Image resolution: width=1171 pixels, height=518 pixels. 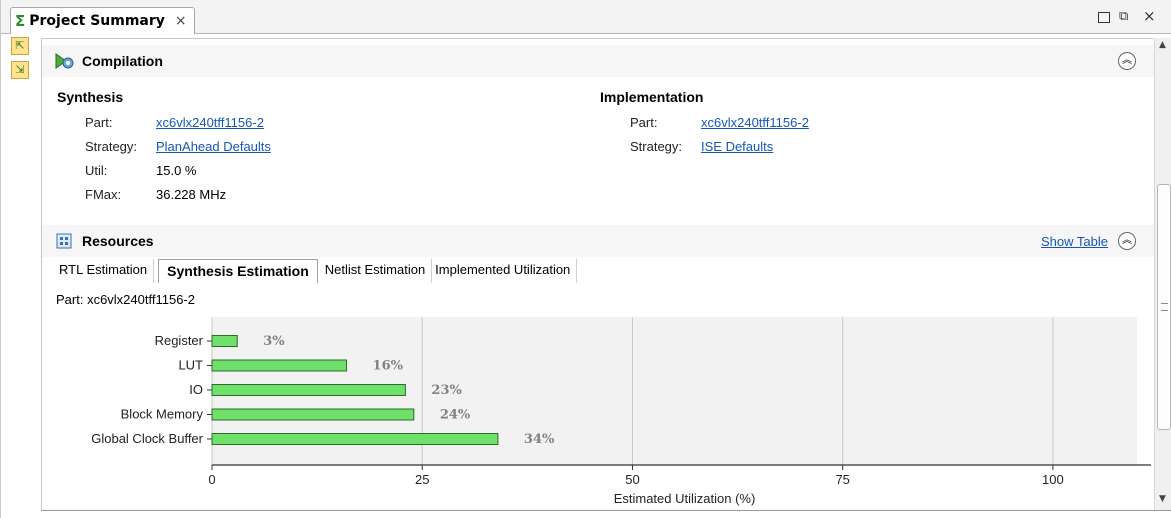 I want to click on scroll-grip-icon, so click(x=1164, y=307).